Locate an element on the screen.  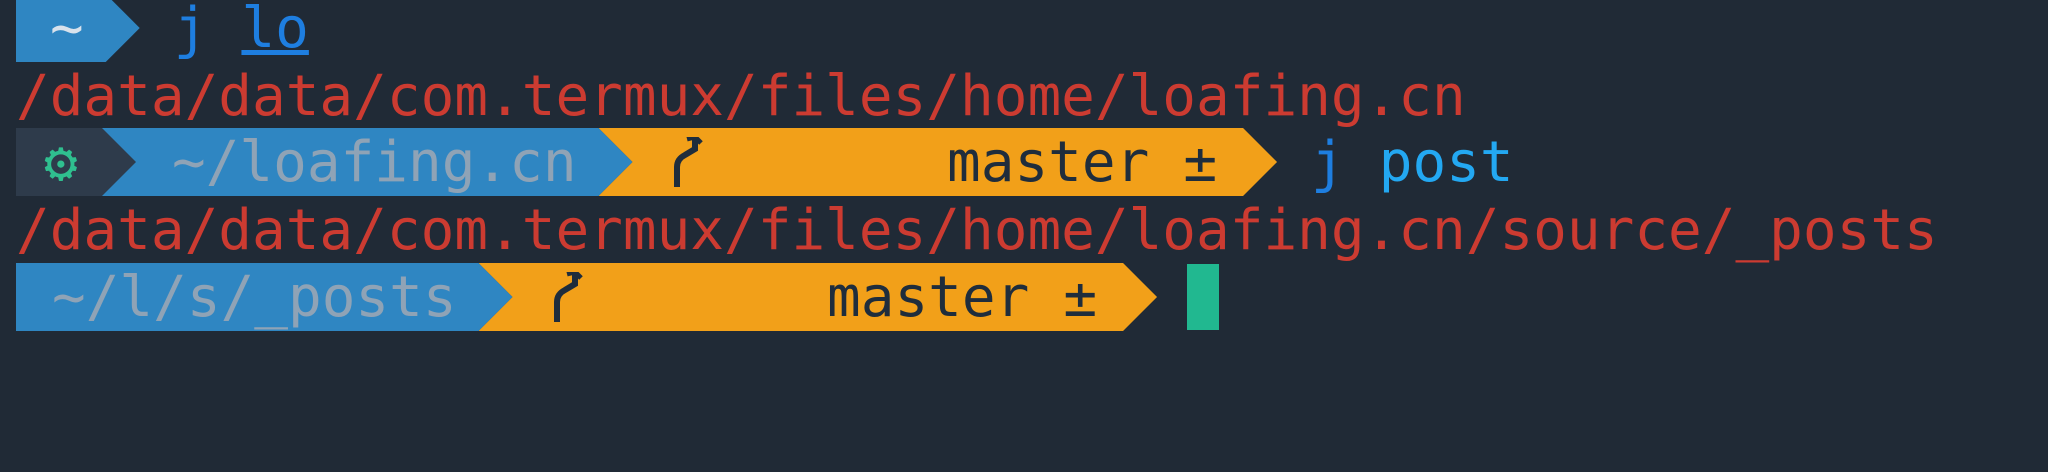
gear-icon: ⚙ is located at coordinates (61, 162).